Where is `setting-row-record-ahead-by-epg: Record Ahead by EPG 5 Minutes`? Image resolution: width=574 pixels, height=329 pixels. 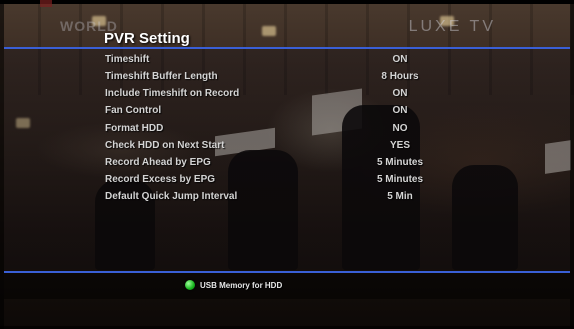
setting-row-record-ahead-by-epg: Record Ahead by EPG 5 Minutes is located at coordinates (275, 165).